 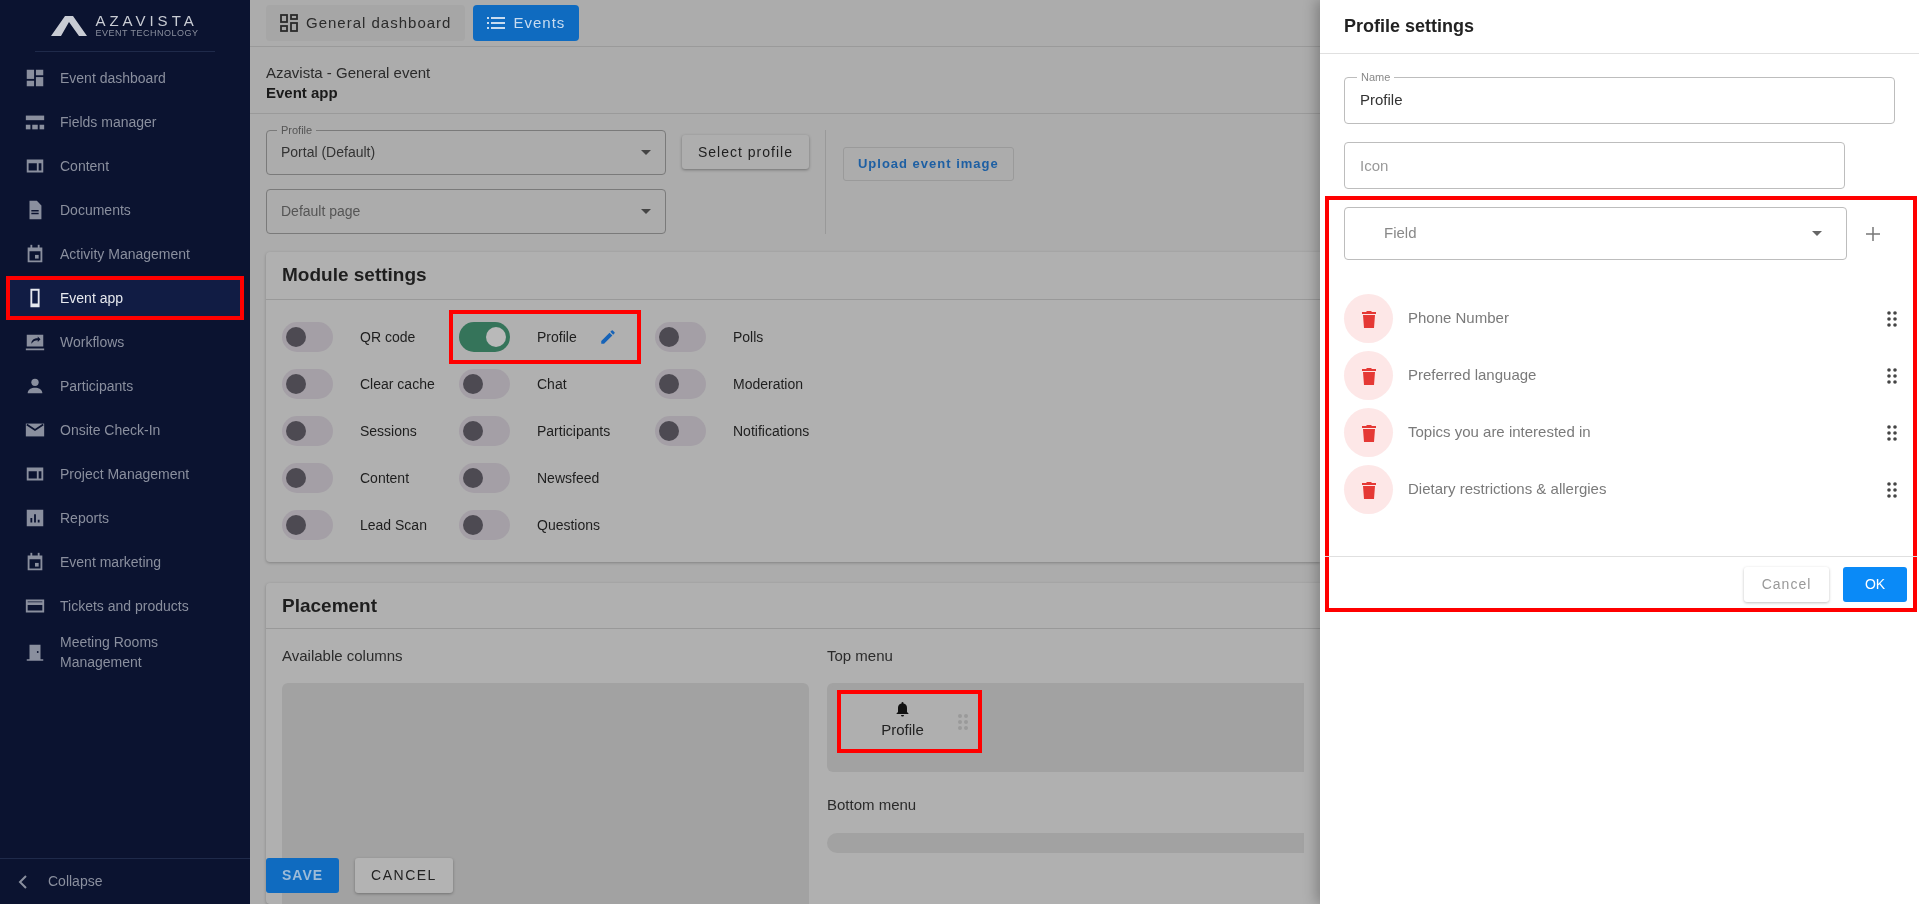 What do you see at coordinates (1409, 26) in the screenshot?
I see `drawer-title: Profile settings` at bounding box center [1409, 26].